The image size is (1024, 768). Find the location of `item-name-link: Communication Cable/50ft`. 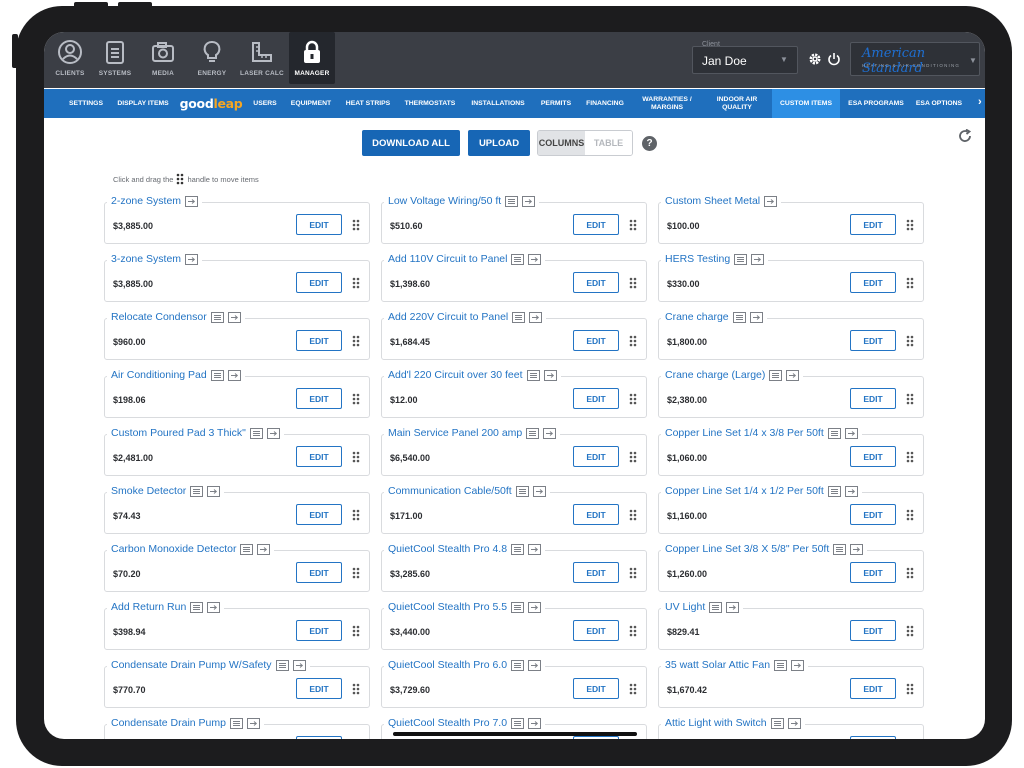

item-name-link: Communication Cable/50ft is located at coordinates (450, 491).